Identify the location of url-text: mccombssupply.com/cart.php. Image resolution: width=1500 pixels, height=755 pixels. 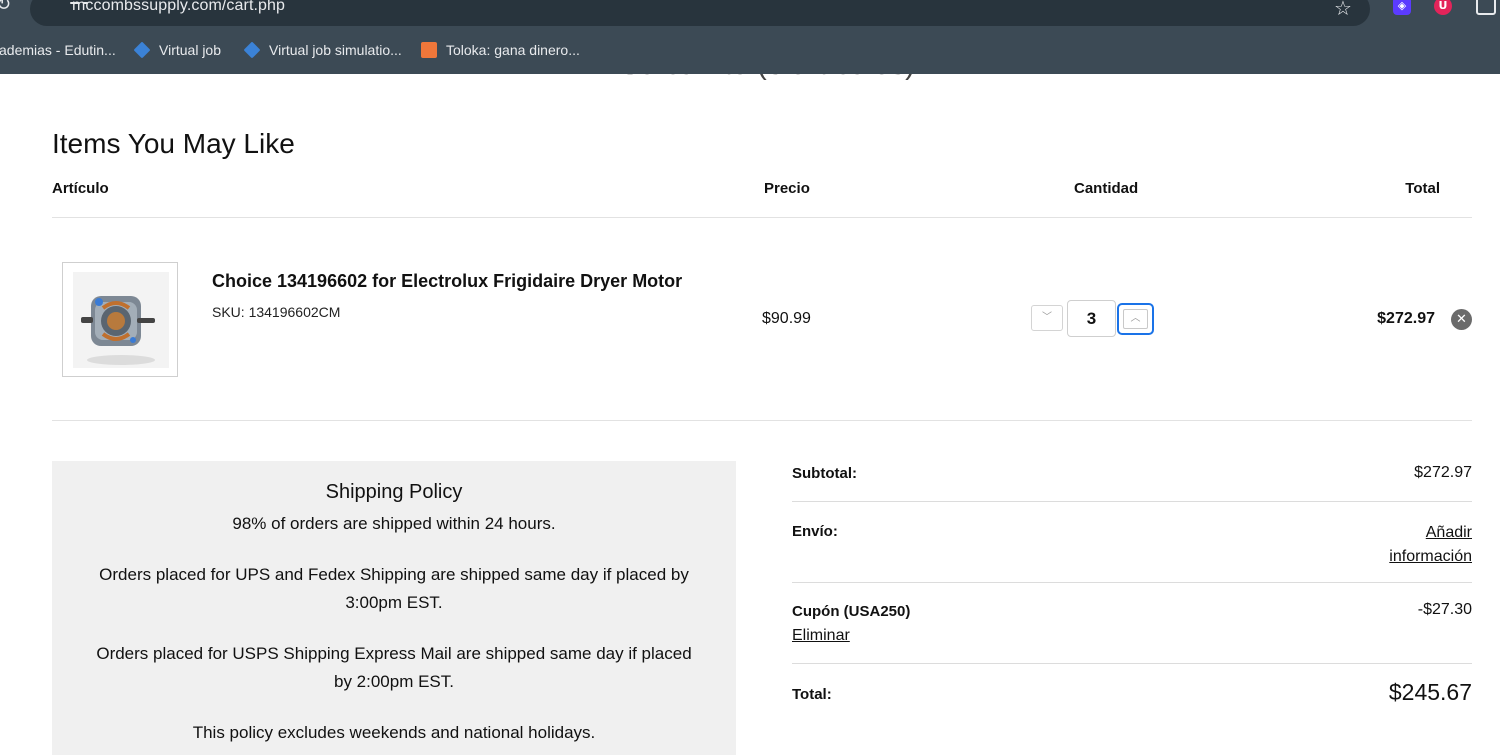
(178, 7).